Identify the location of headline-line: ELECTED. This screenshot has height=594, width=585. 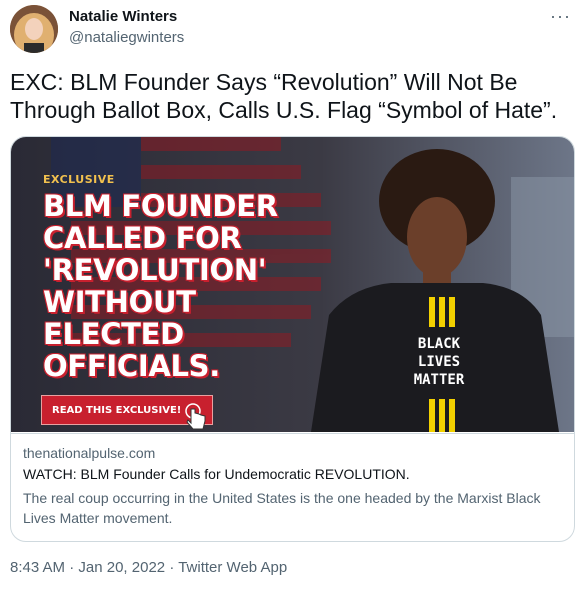
(113, 334).